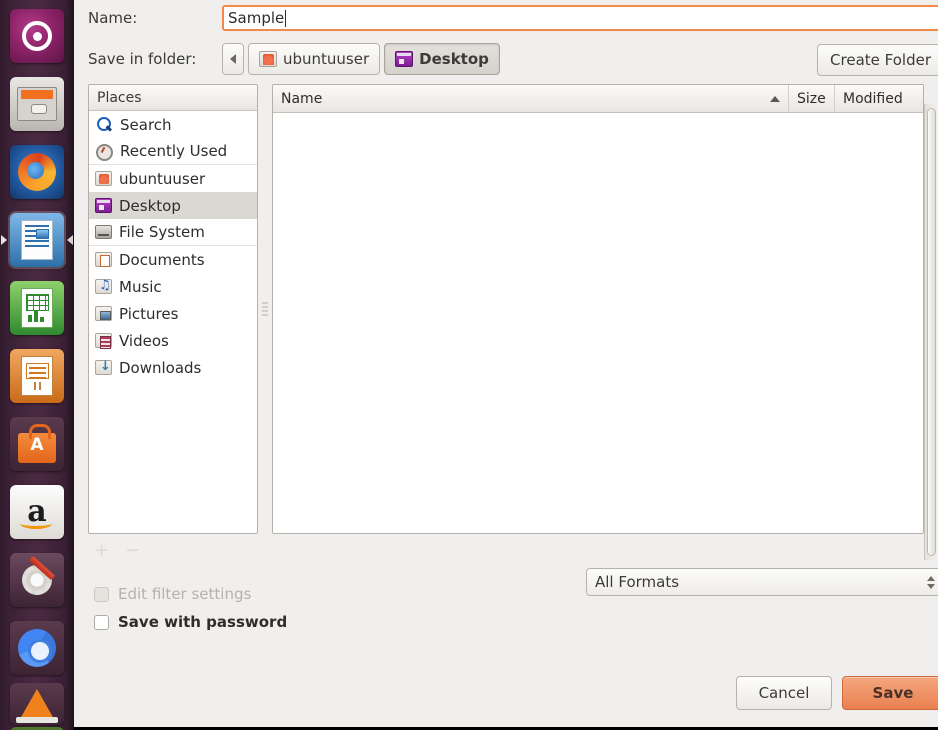  I want to click on launcher-item-libreoffice-writer, so click(37, 240).